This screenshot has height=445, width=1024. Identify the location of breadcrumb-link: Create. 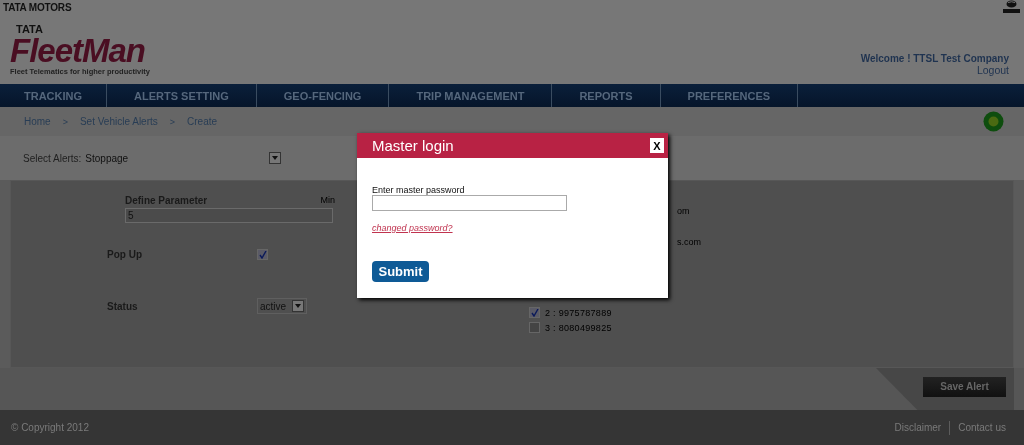
(202, 121).